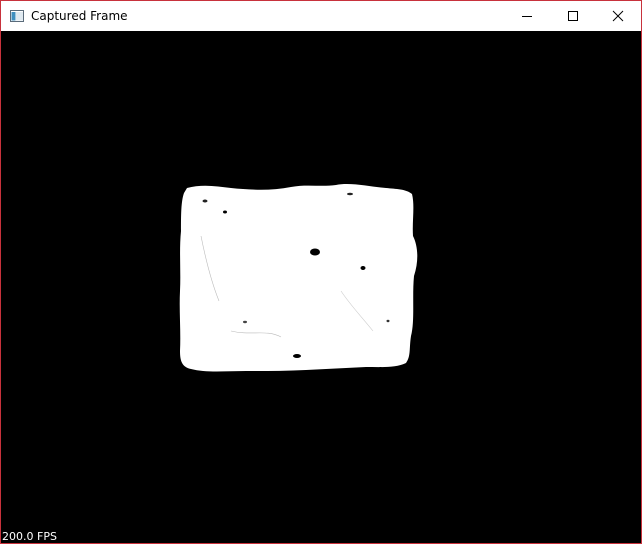  What do you see at coordinates (79, 16) in the screenshot?
I see `window-title: Captured Frame` at bounding box center [79, 16].